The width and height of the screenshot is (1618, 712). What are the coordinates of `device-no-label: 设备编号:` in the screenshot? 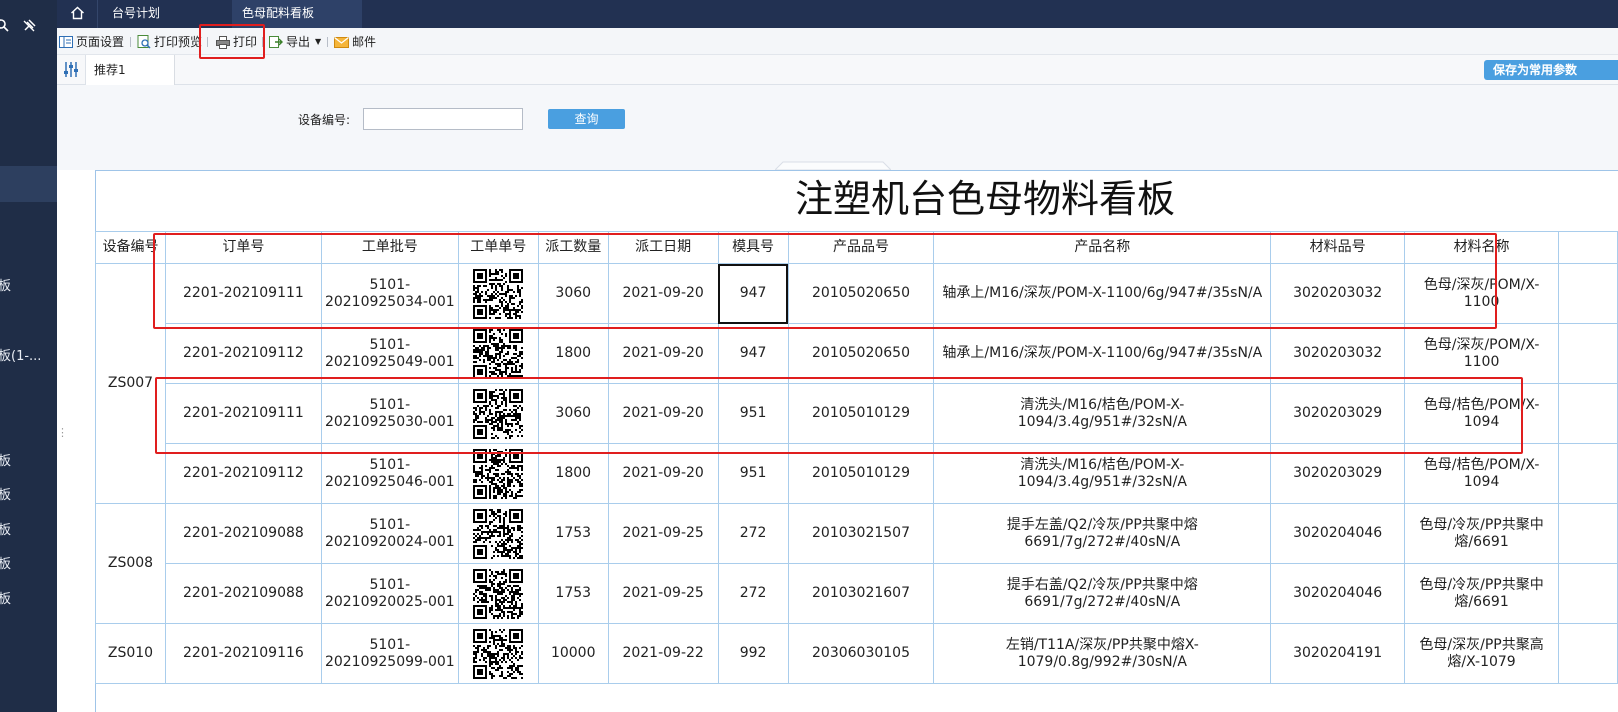 It's located at (324, 120).